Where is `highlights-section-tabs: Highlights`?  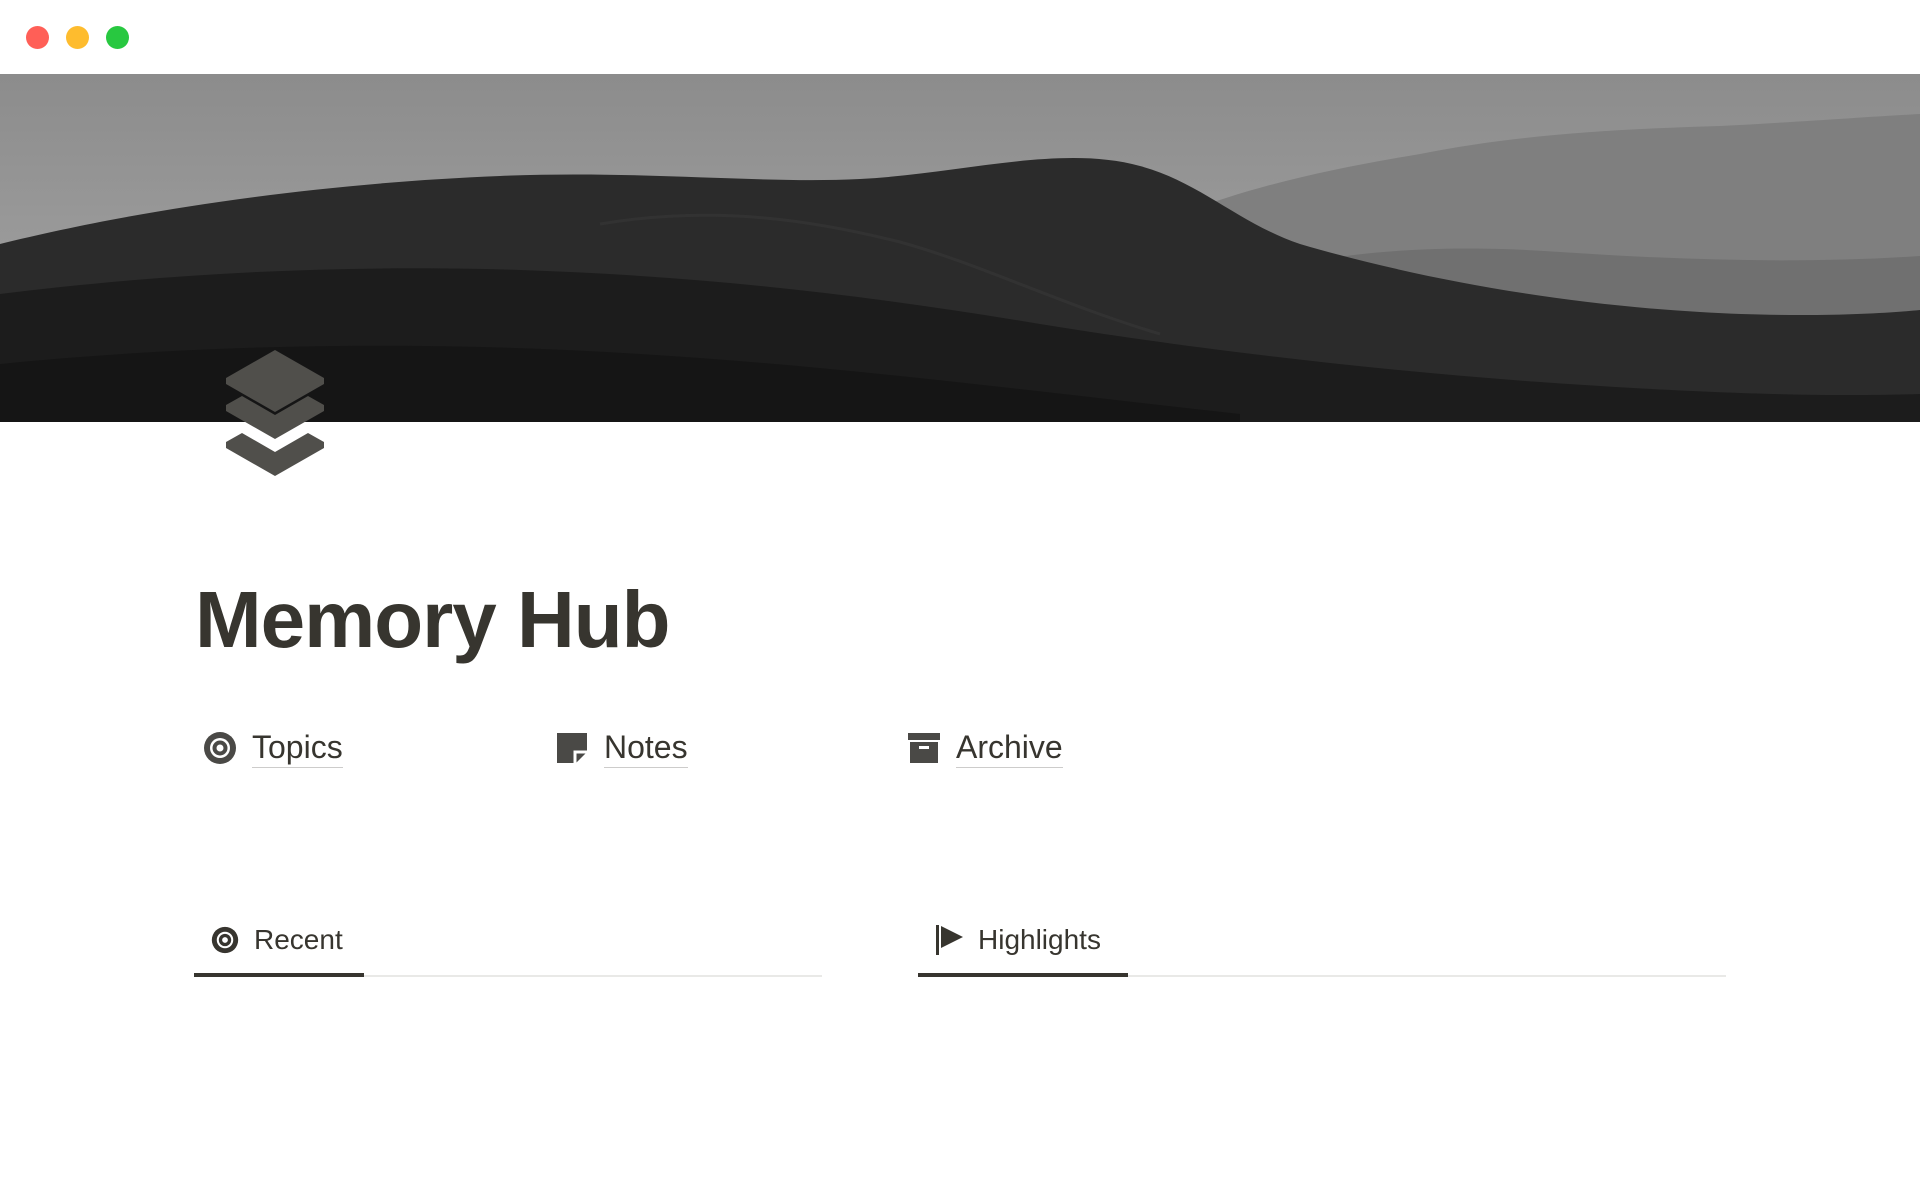 highlights-section-tabs: Highlights is located at coordinates (1322, 941).